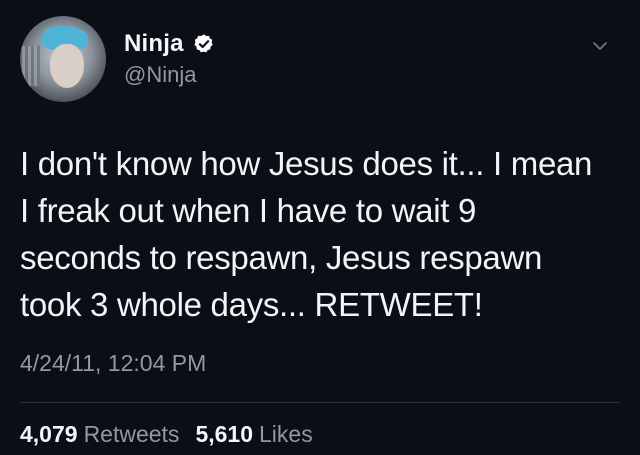  What do you see at coordinates (320, 402) in the screenshot?
I see `divider` at bounding box center [320, 402].